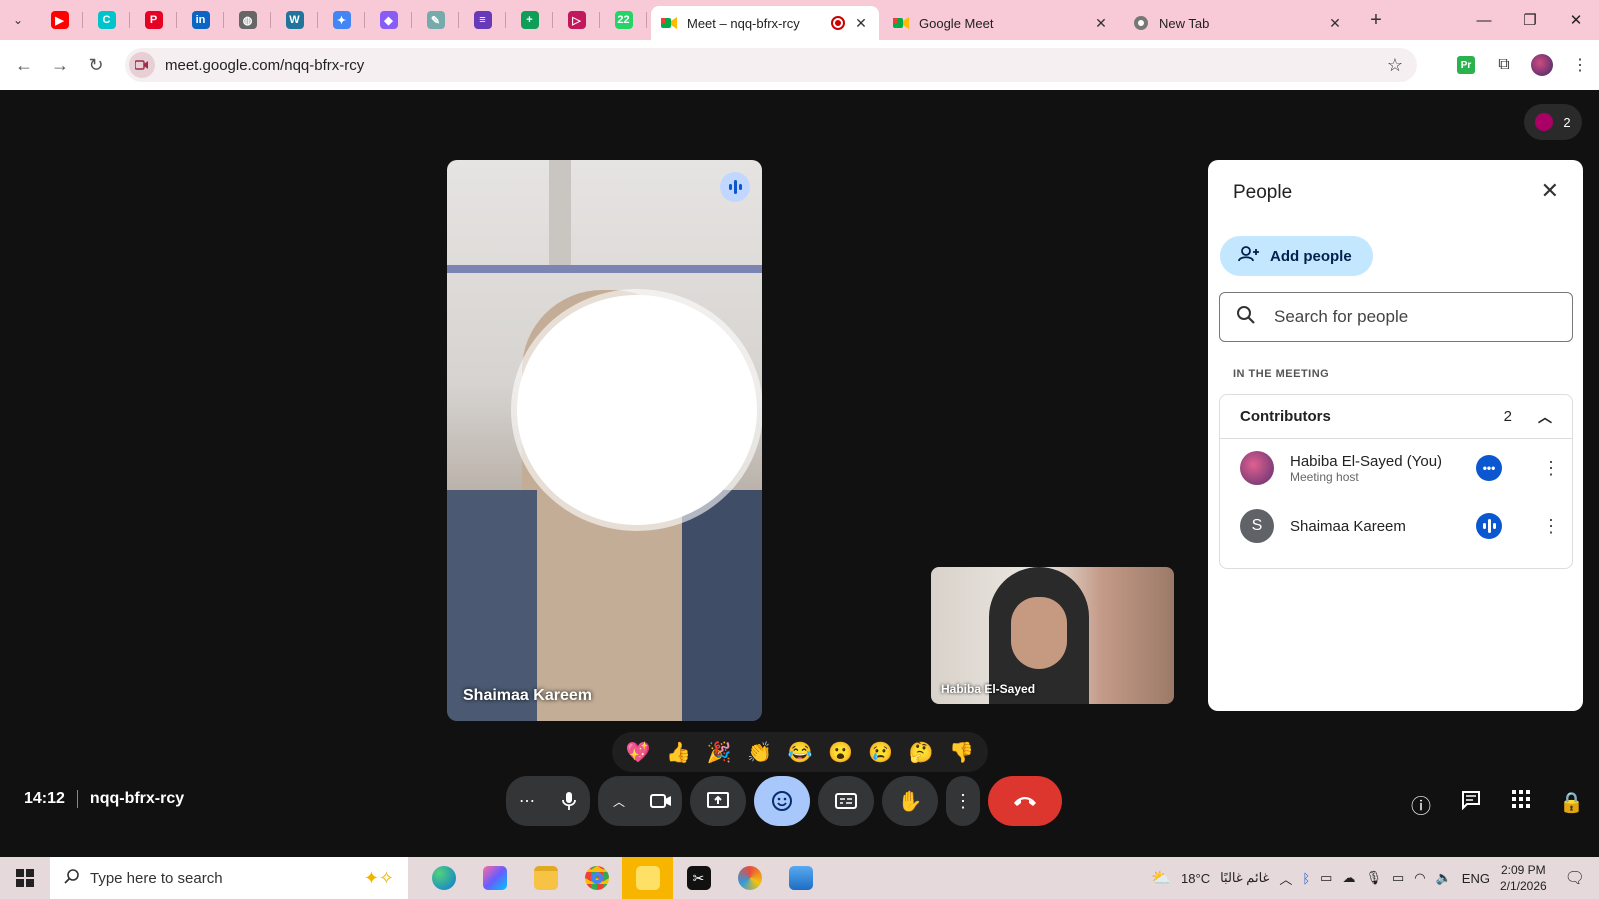 The image size is (1599, 899). What do you see at coordinates (1366, 461) in the screenshot?
I see `person-name: Habiba El-Sayed (You)` at bounding box center [1366, 461].